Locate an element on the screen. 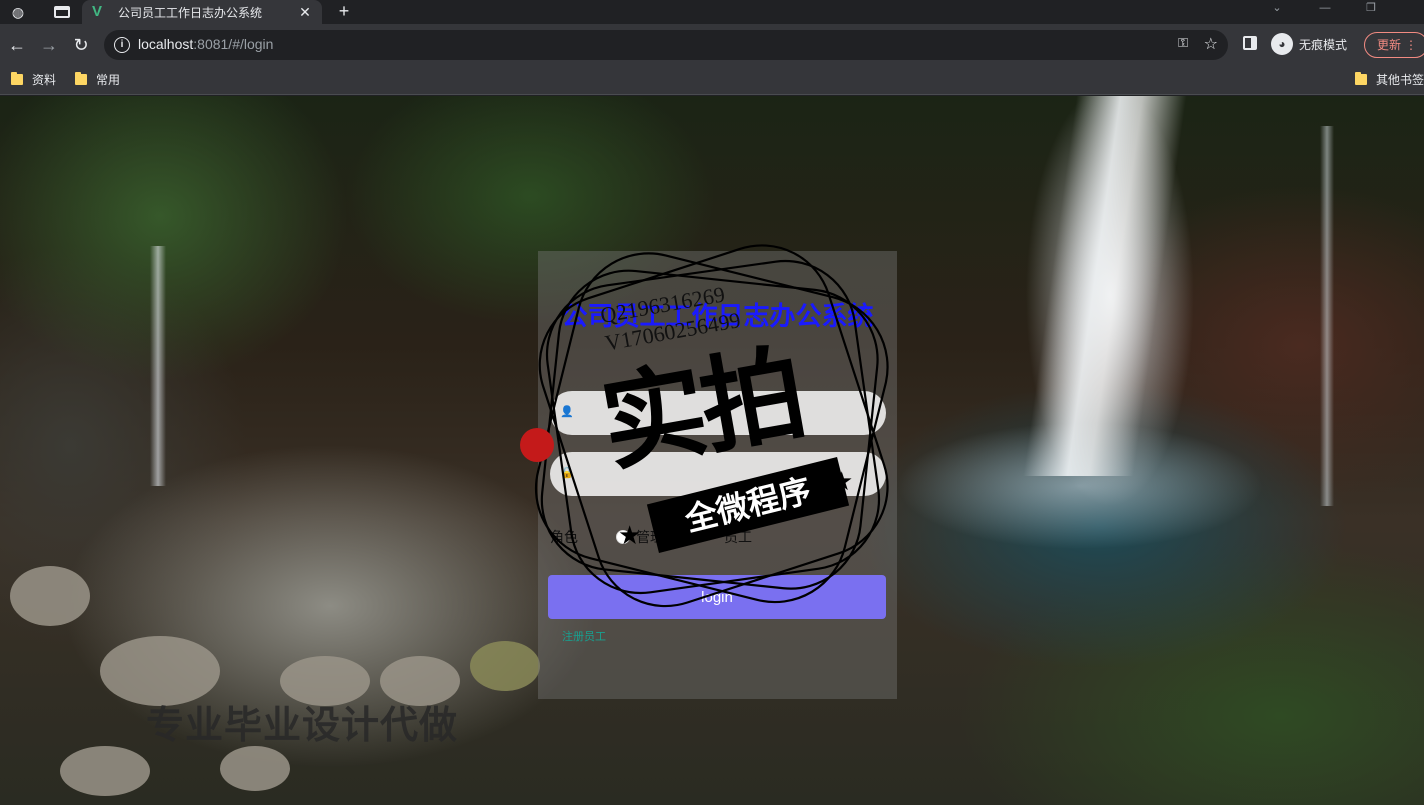 The height and width of the screenshot is (805, 1424). restore-icon: ❐ is located at coordinates (1371, 10).